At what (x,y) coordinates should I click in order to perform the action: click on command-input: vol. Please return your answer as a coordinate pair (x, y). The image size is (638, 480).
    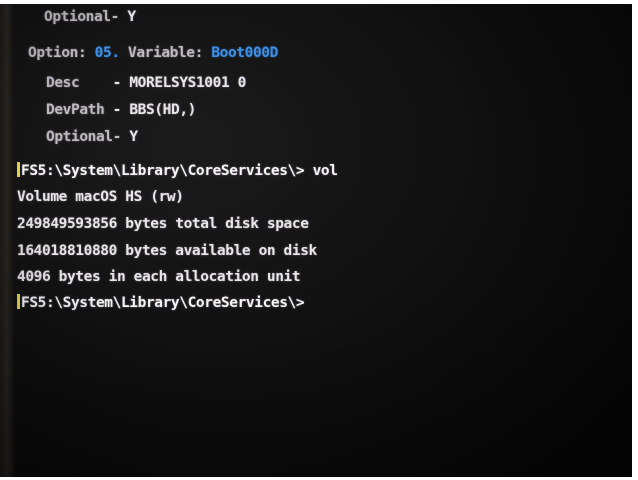
    Looking at the image, I should click on (325, 171).